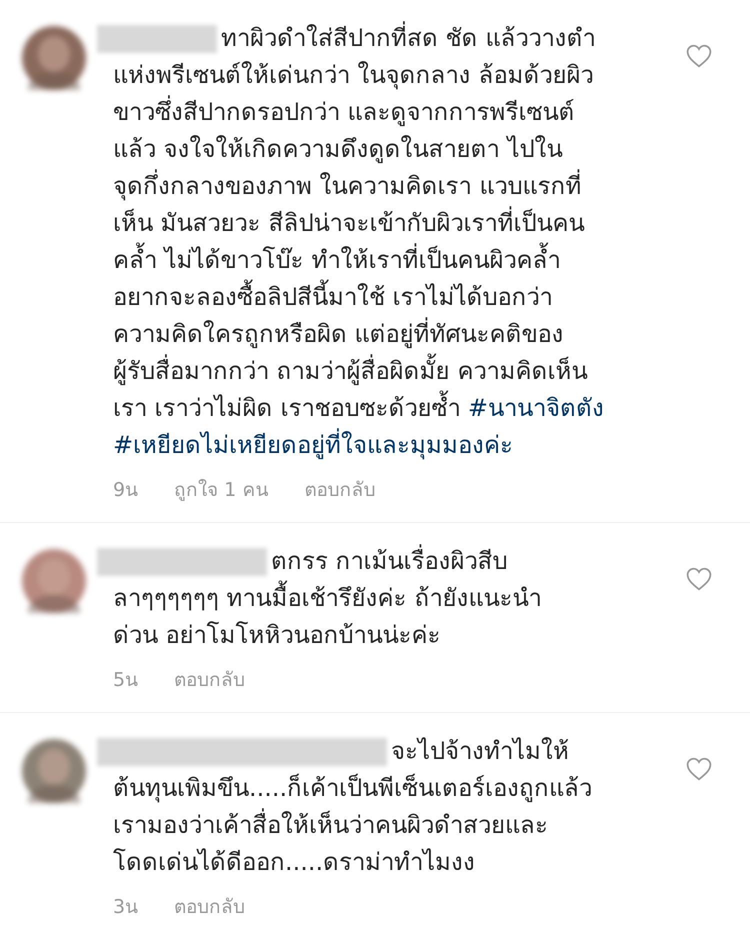 The image size is (750, 938). I want to click on hashtag-link: #นานาจิตตัง, so click(536, 408).